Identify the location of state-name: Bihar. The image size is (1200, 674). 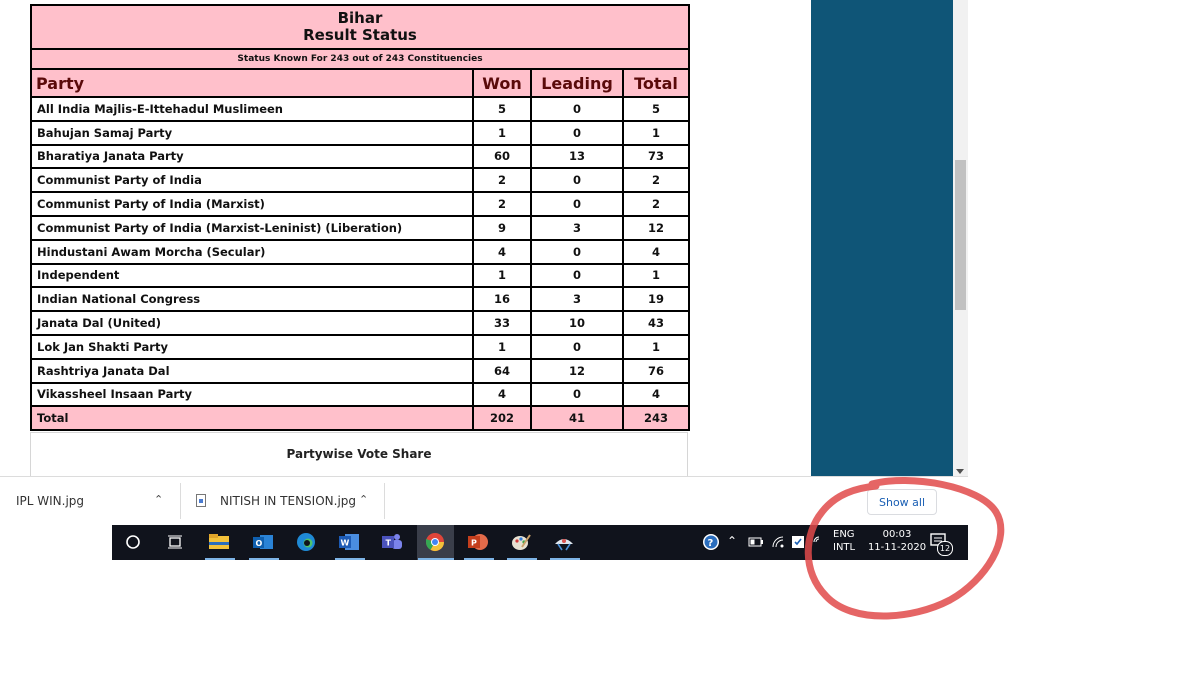
(360, 18).